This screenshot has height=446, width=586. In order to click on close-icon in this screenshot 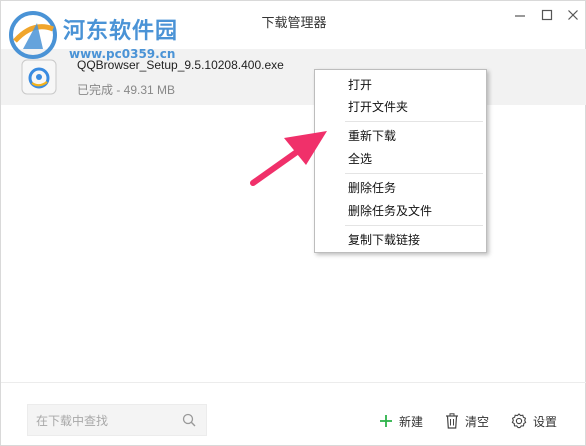, I will do `click(573, 15)`.